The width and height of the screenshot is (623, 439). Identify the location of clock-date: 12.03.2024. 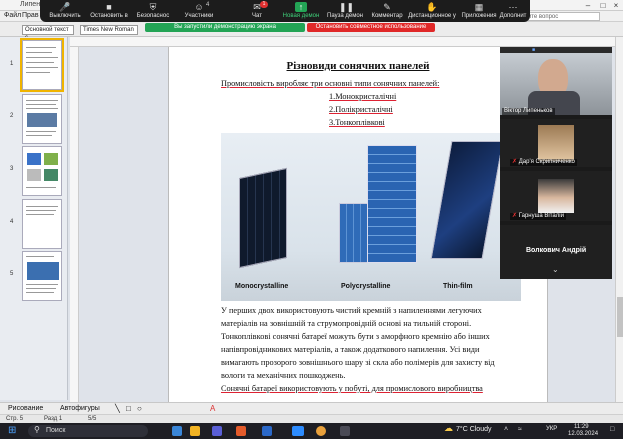
(583, 434).